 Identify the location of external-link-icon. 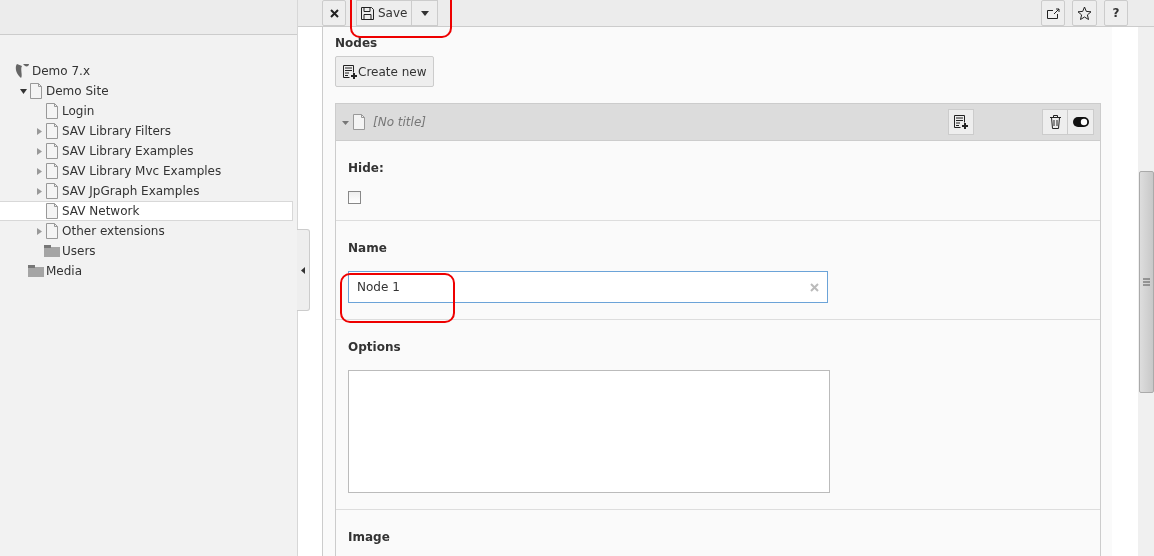
(1053, 13).